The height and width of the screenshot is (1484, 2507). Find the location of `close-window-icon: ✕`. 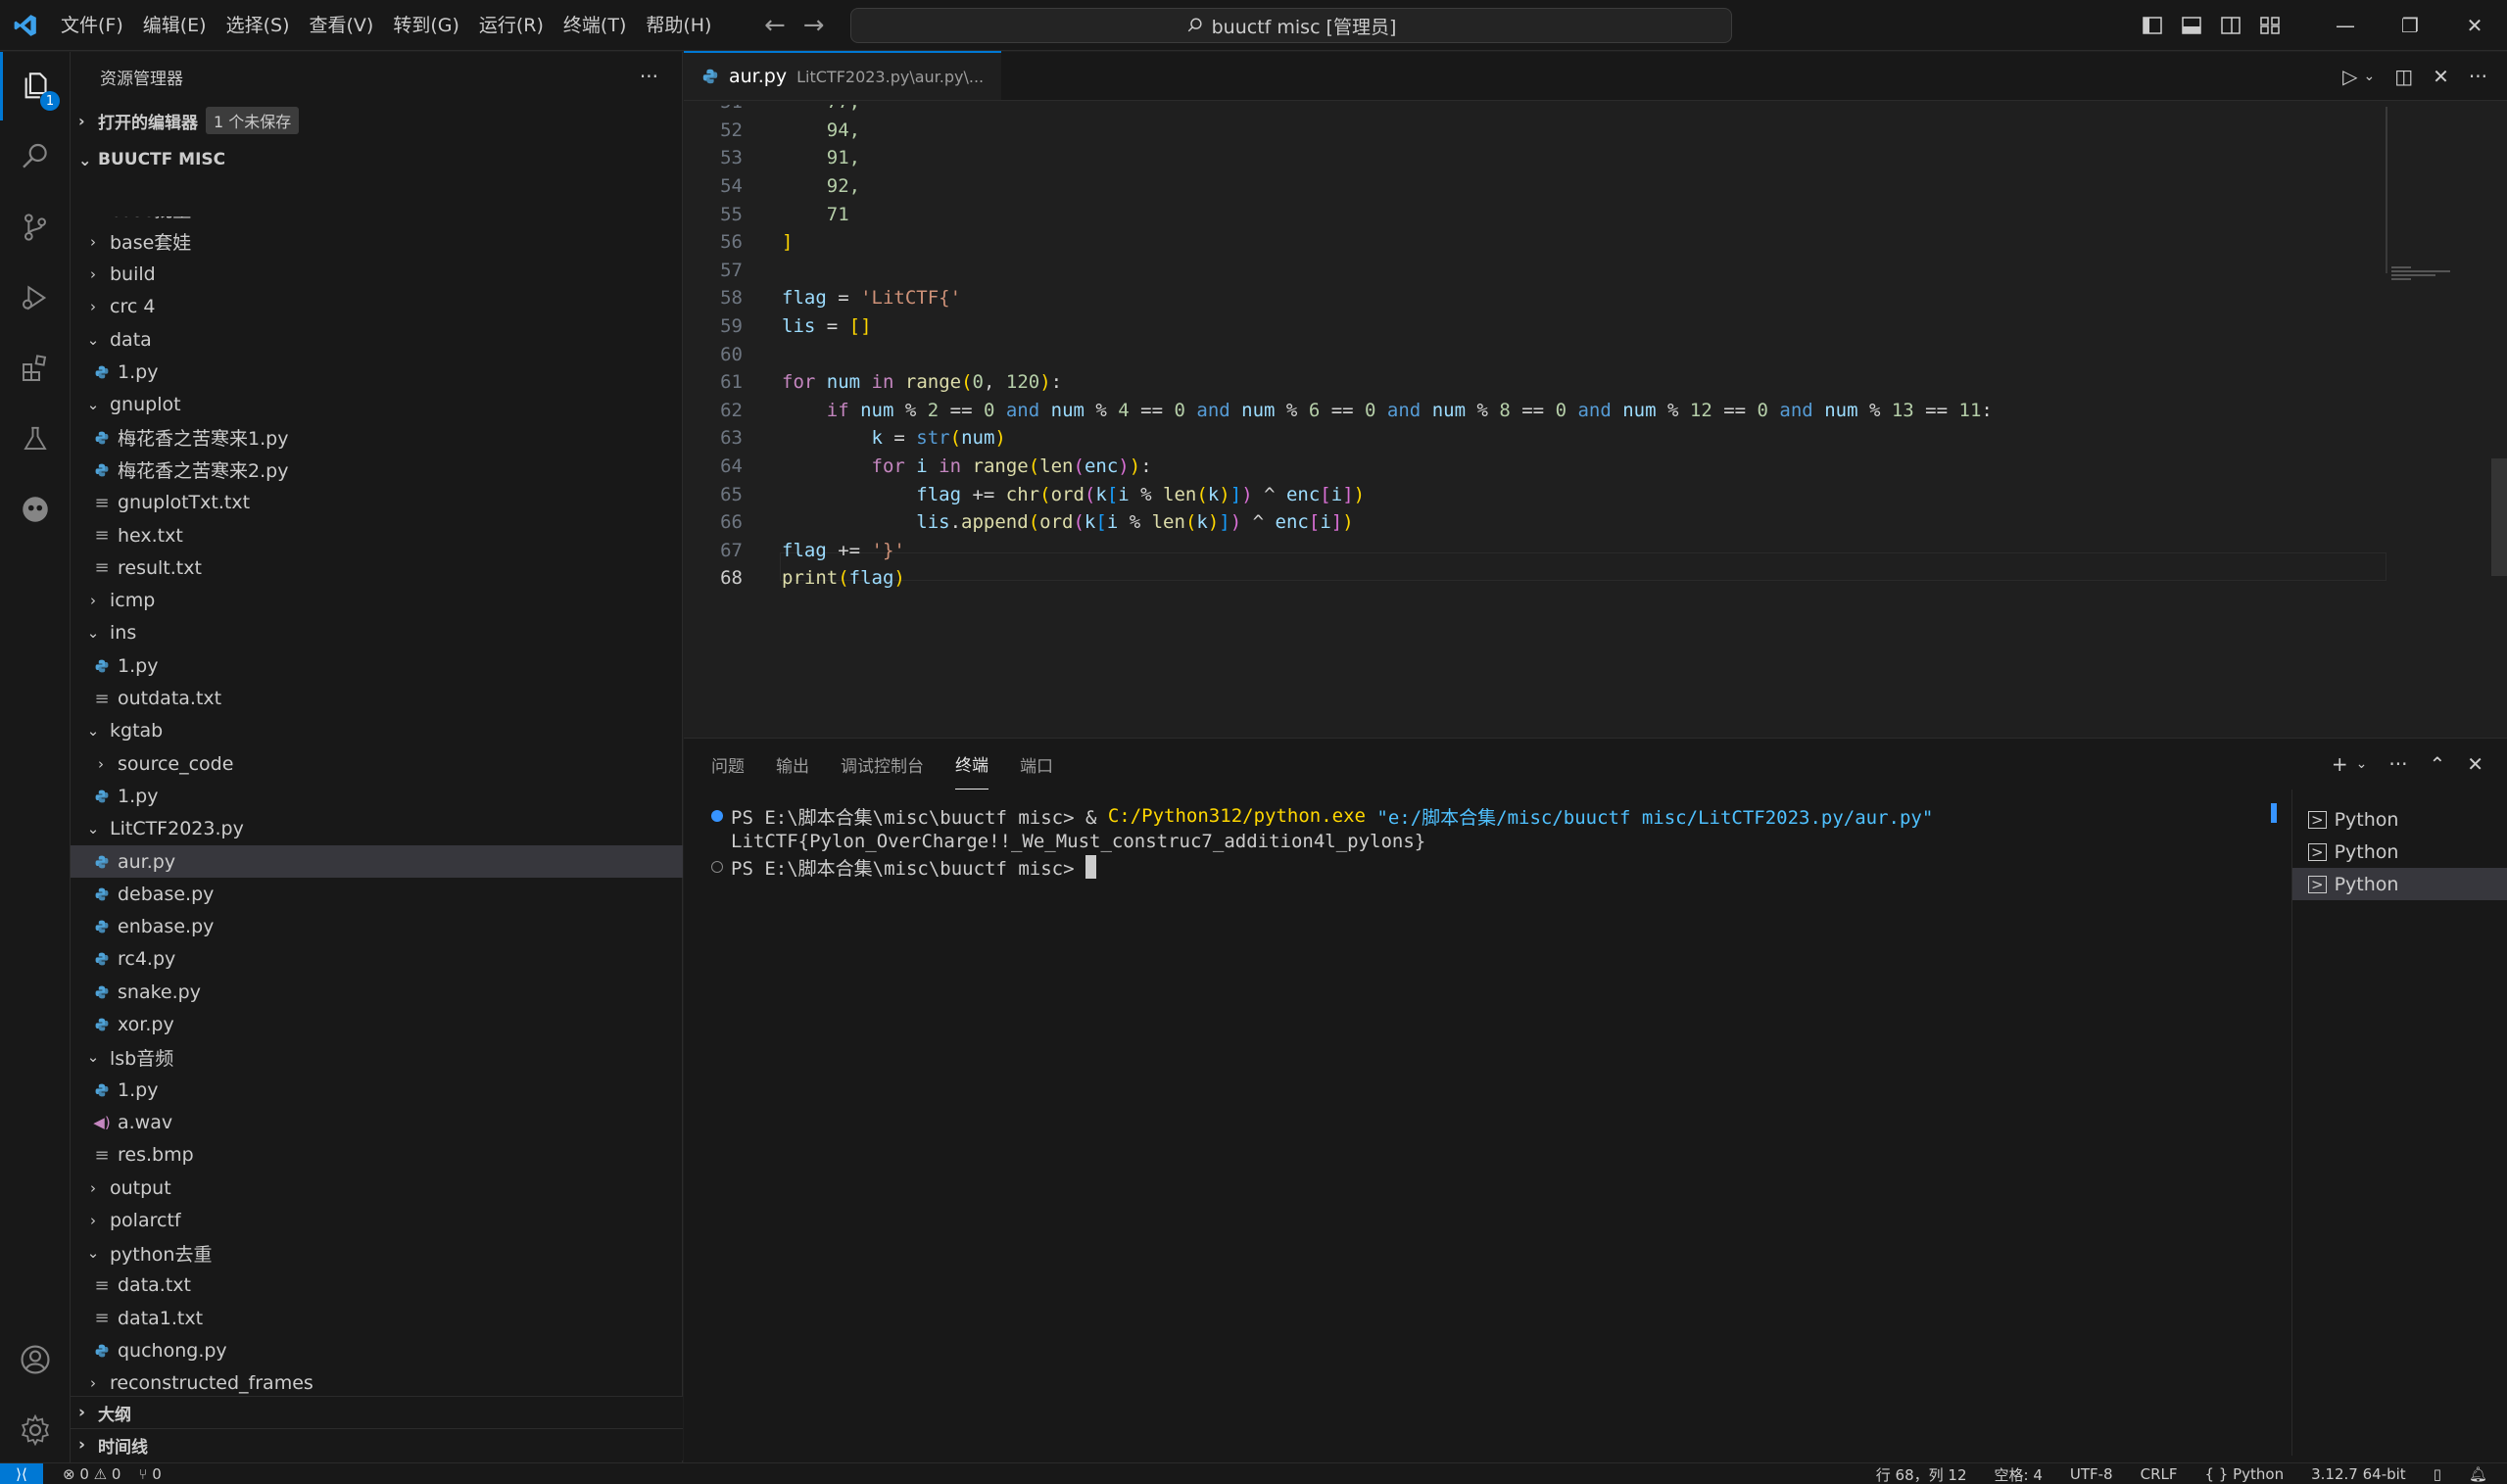

close-window-icon: ✕ is located at coordinates (2474, 25).